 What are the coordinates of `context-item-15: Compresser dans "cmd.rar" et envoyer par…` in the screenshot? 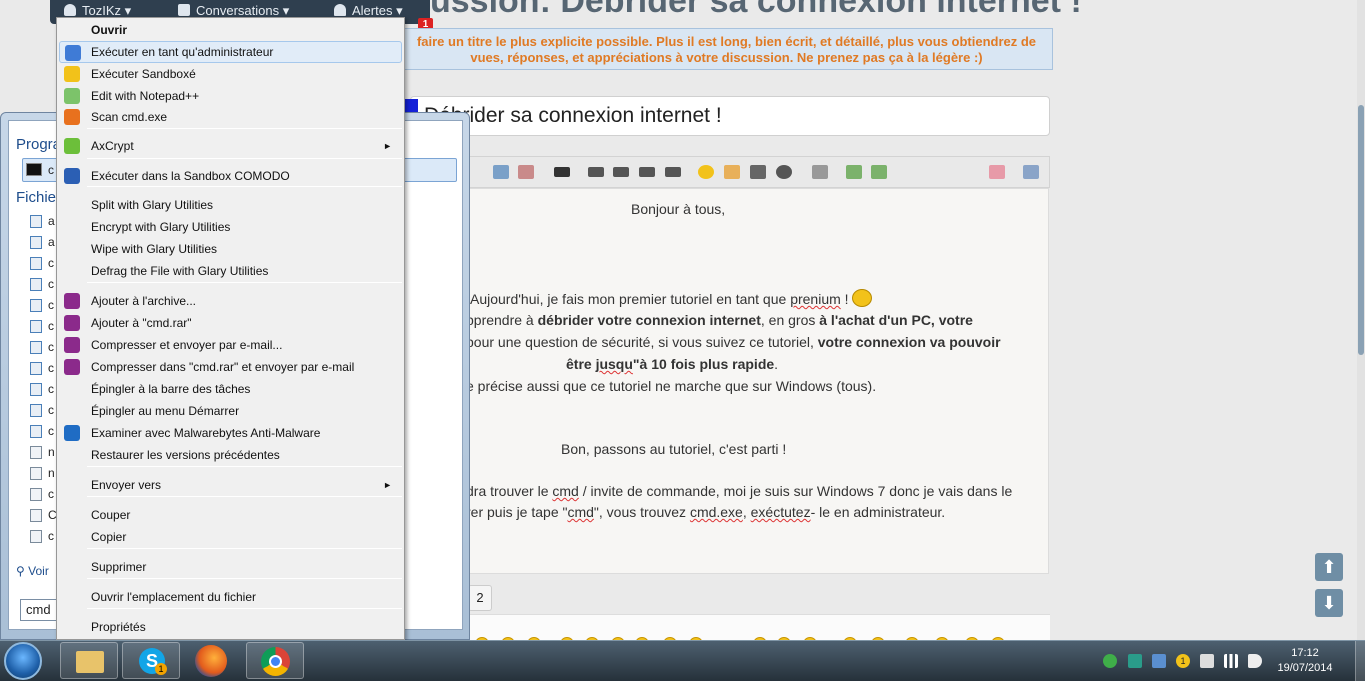 It's located at (230, 367).